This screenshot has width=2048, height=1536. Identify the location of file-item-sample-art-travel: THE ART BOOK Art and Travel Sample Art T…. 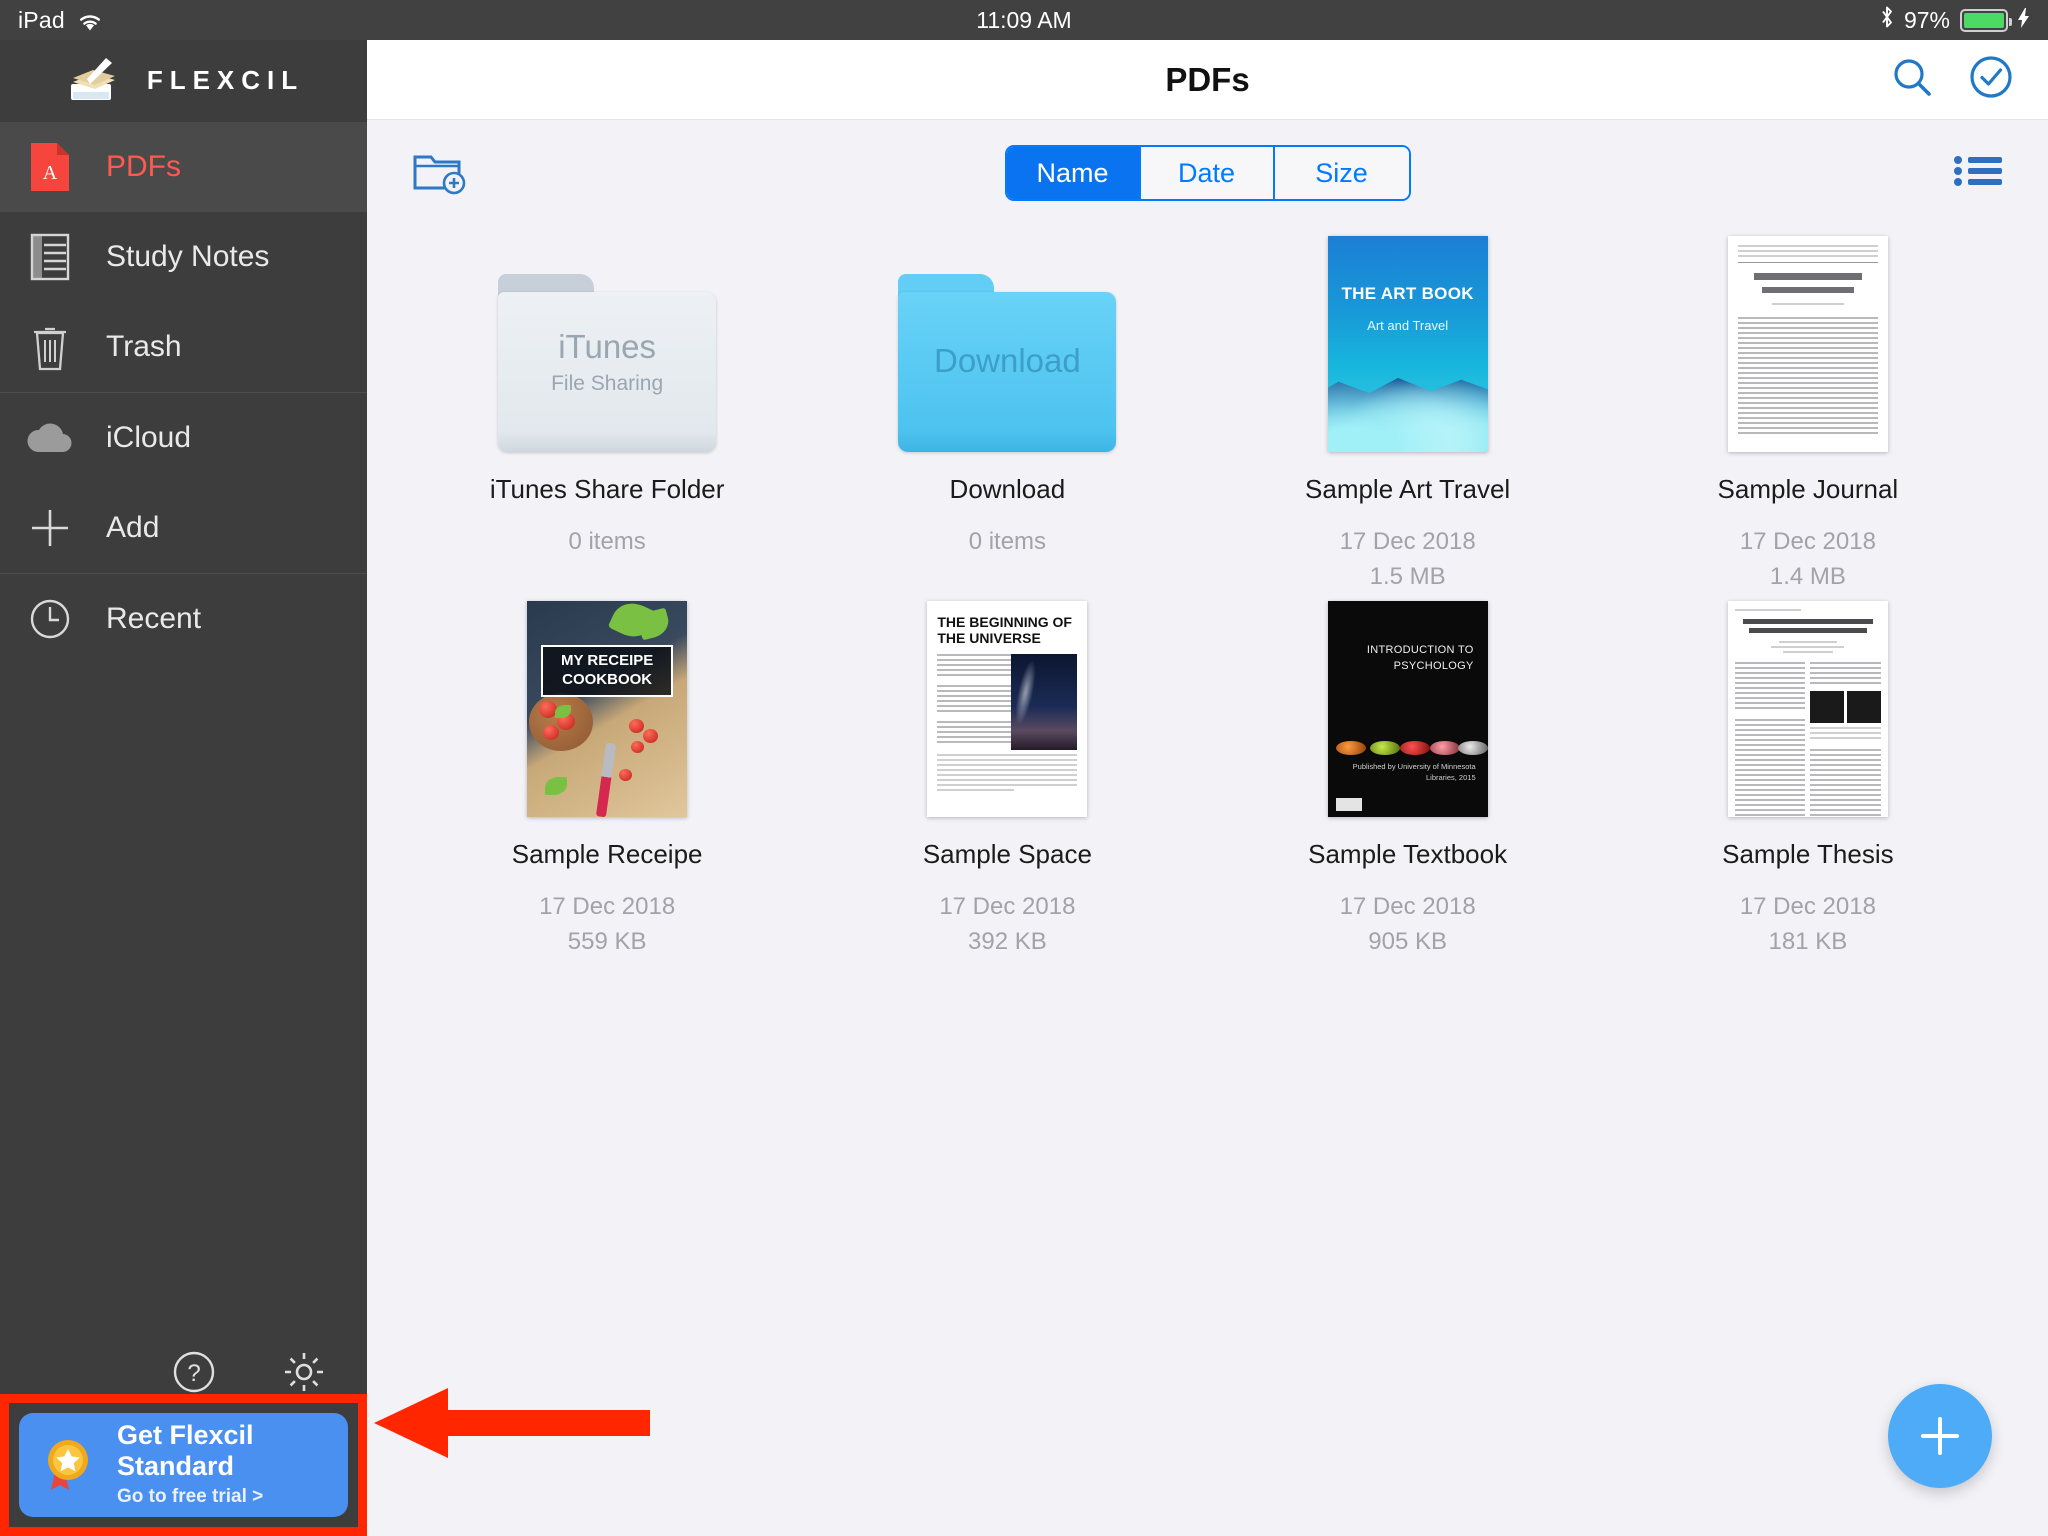
(1408, 416).